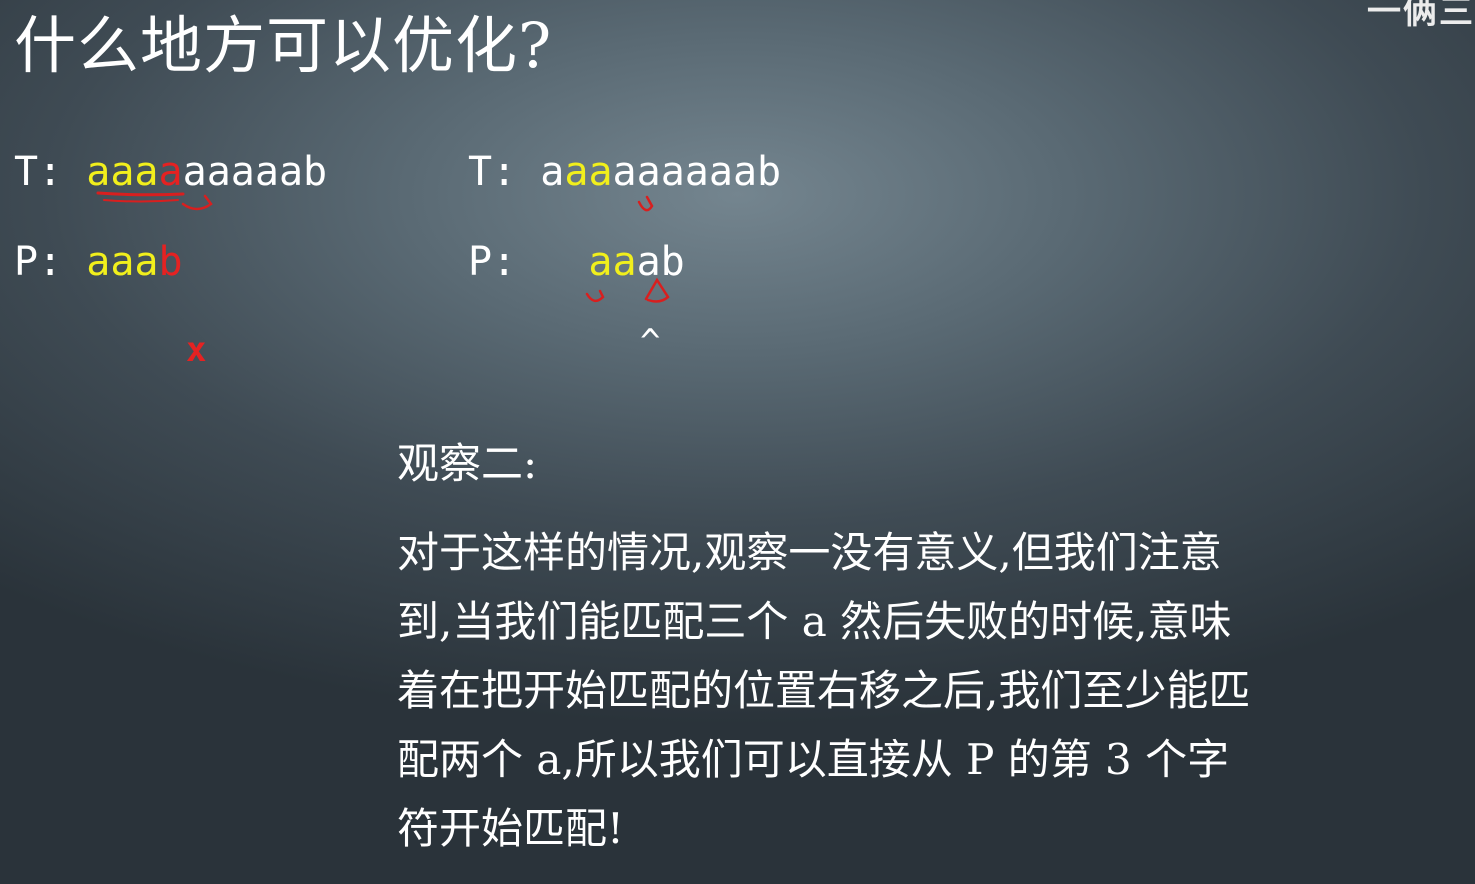  Describe the element at coordinates (645, 203) in the screenshot. I see `hook-mark-right-text` at that location.